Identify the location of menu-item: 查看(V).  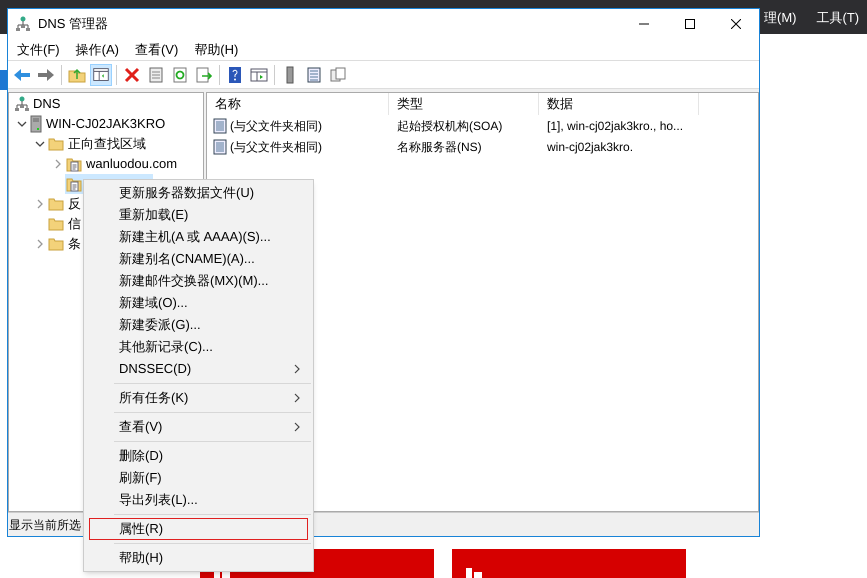
(156, 50).